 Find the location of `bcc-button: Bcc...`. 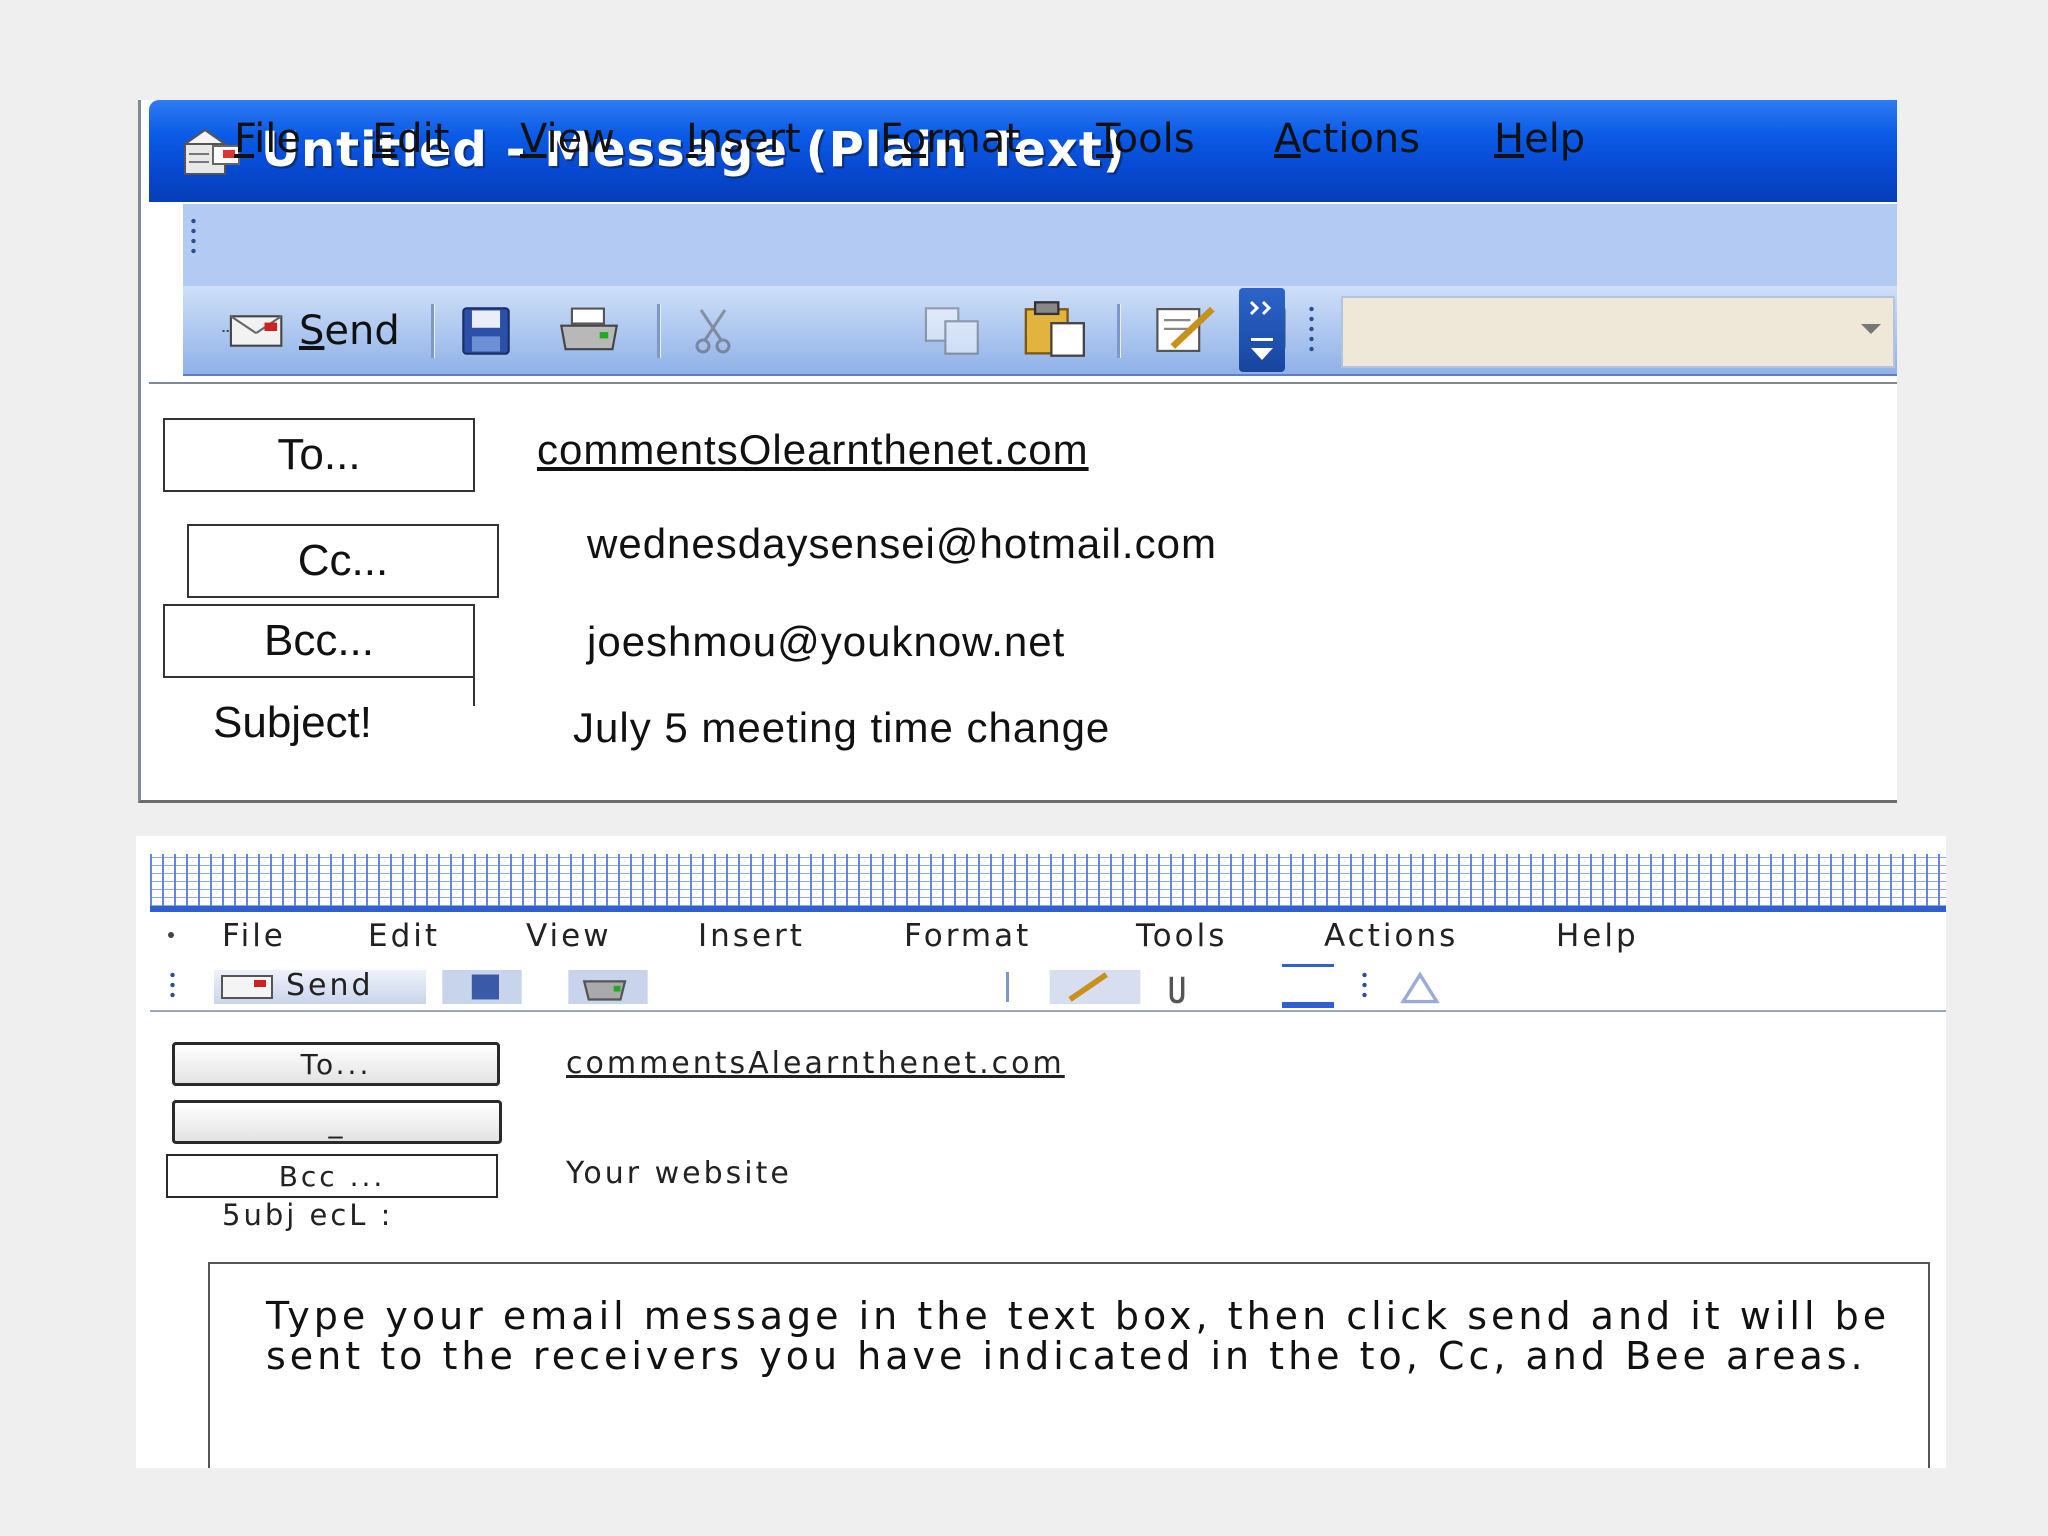

bcc-button: Bcc... is located at coordinates (319, 641).